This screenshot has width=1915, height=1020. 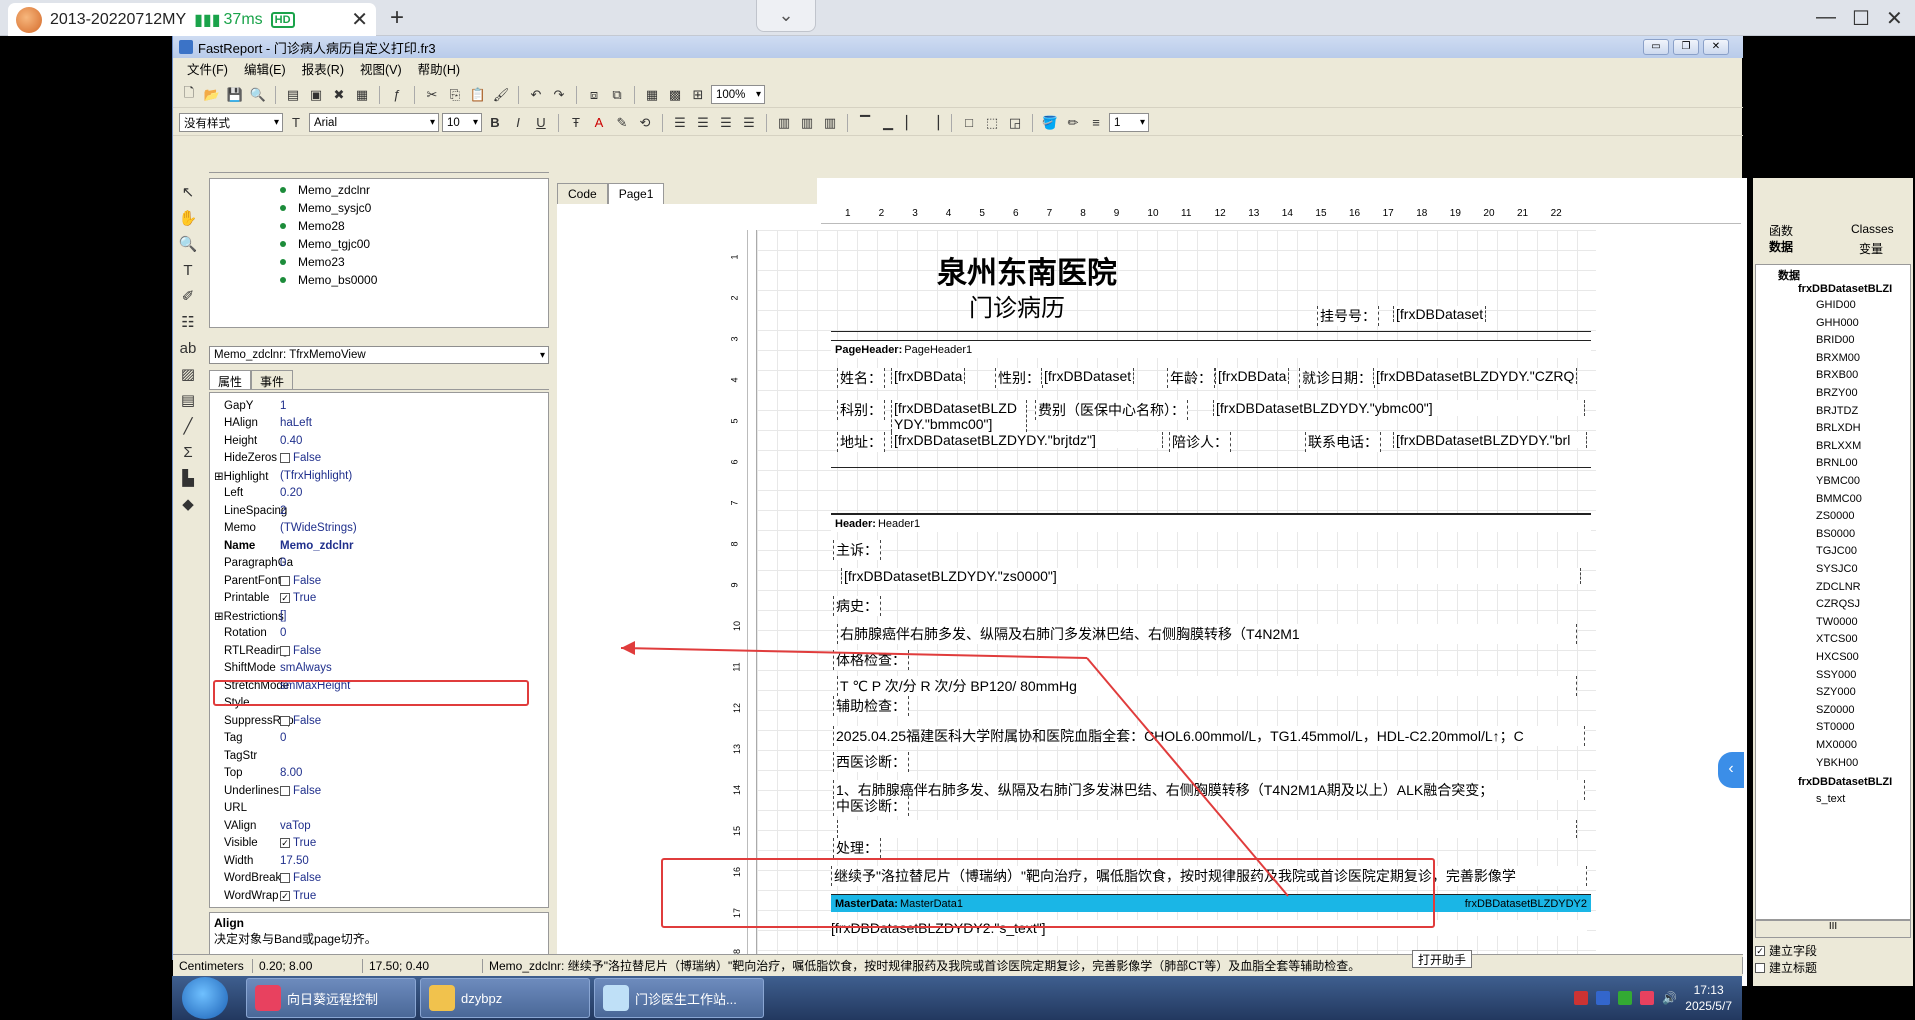 What do you see at coordinates (312, 262) in the screenshot?
I see `tree-item: Memo23` at bounding box center [312, 262].